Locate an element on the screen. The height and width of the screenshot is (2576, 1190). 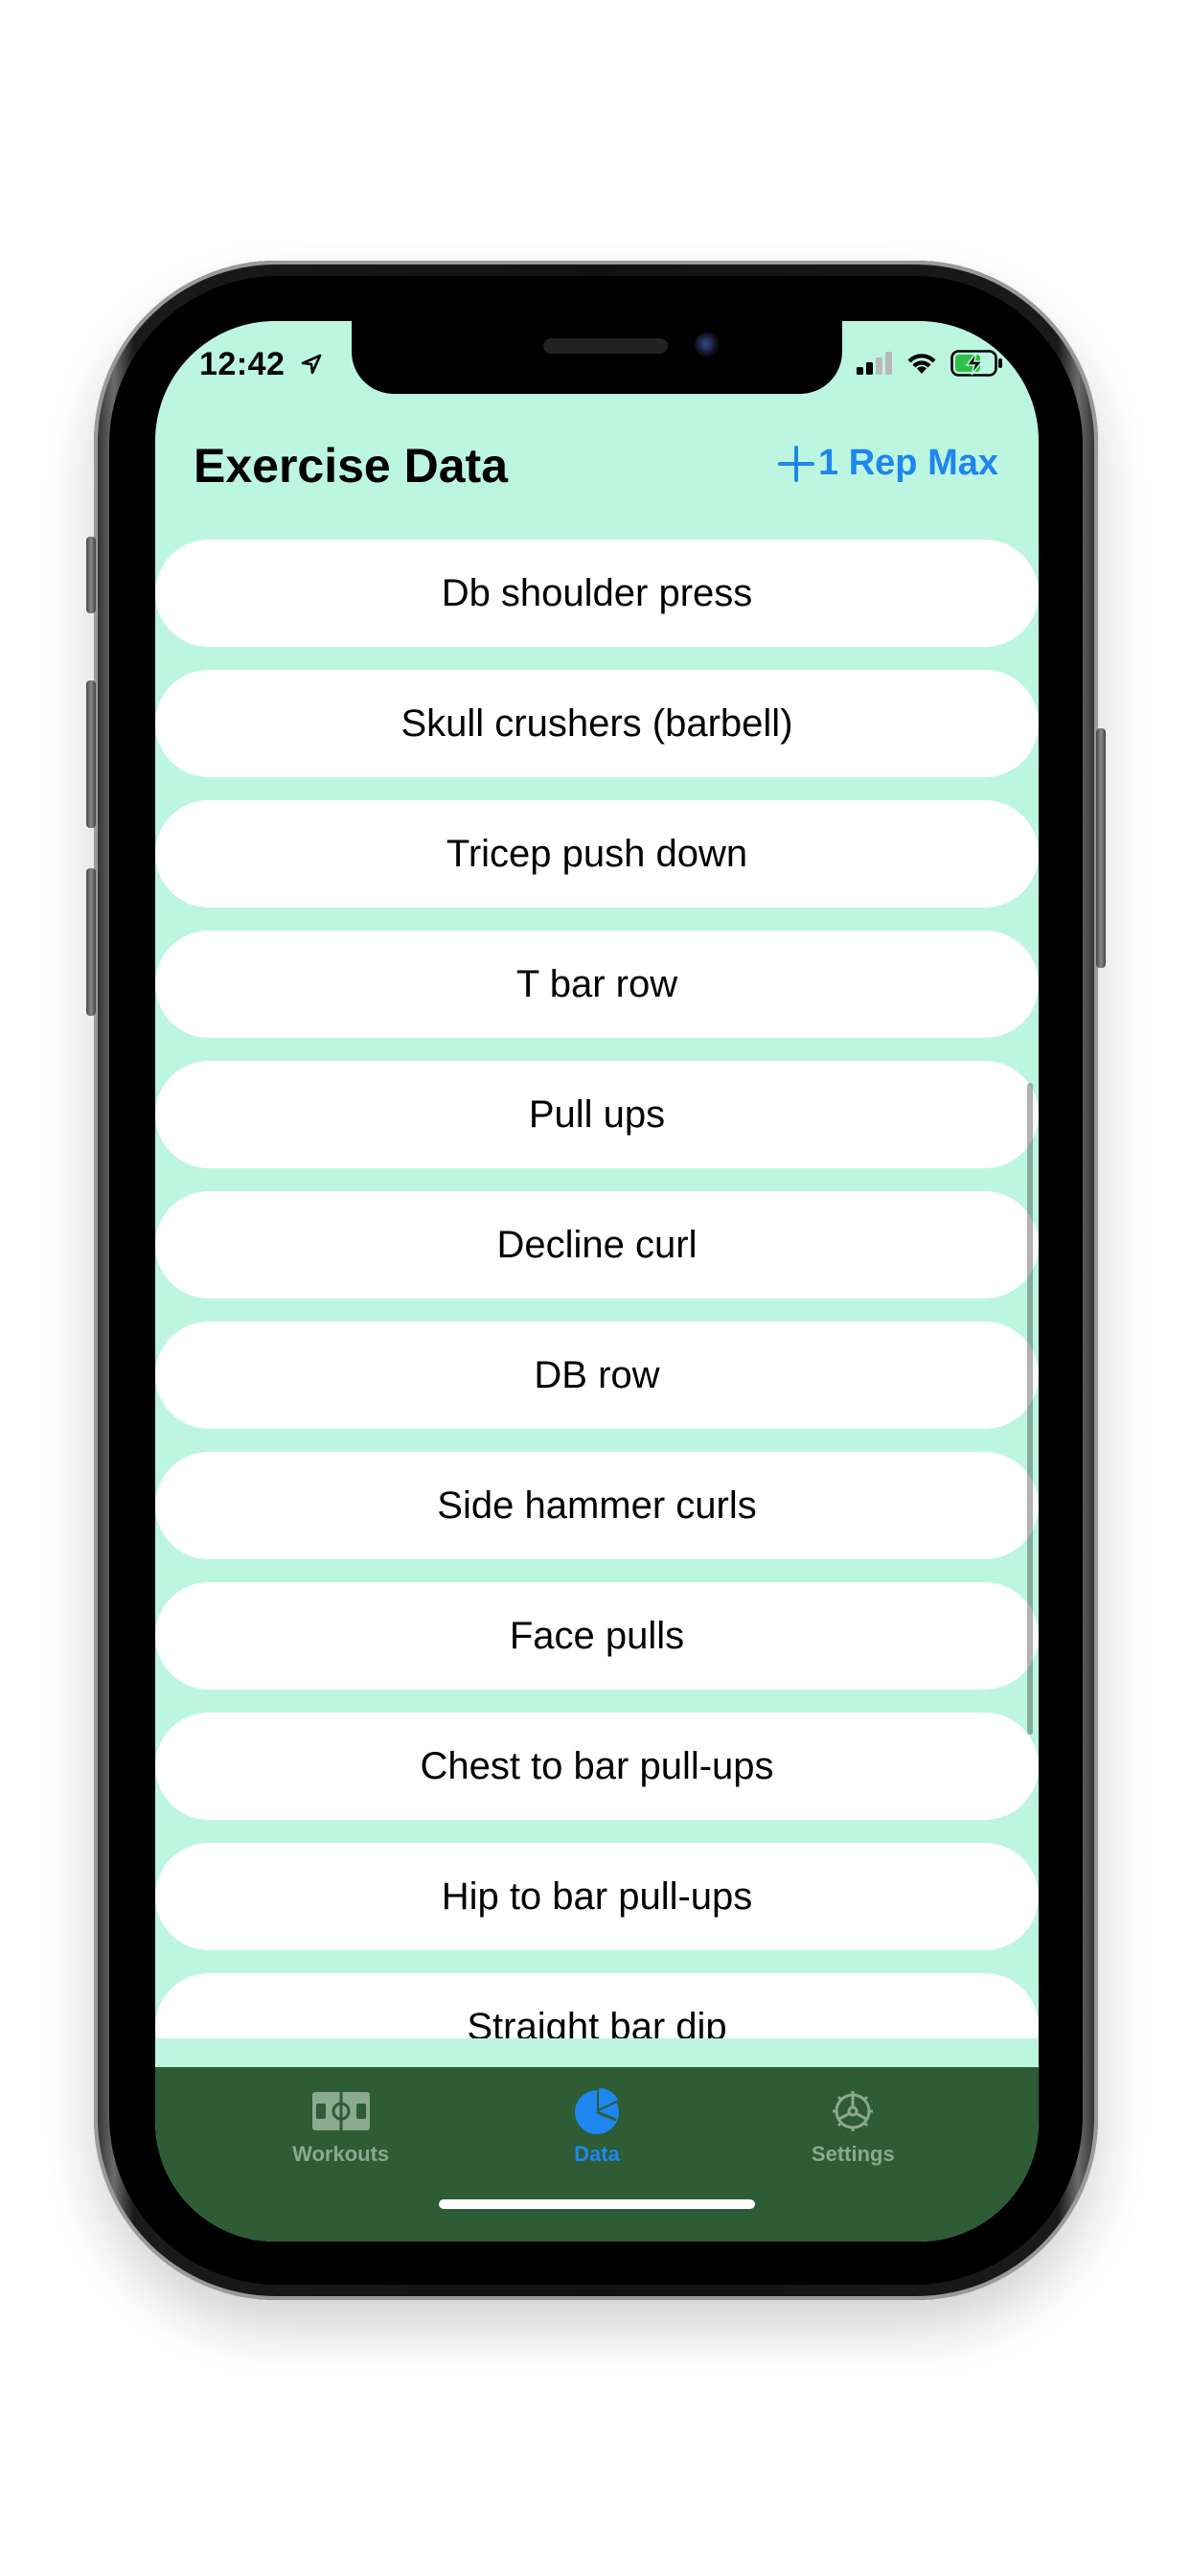
tab-settings: Settings is located at coordinates (853, 2154).